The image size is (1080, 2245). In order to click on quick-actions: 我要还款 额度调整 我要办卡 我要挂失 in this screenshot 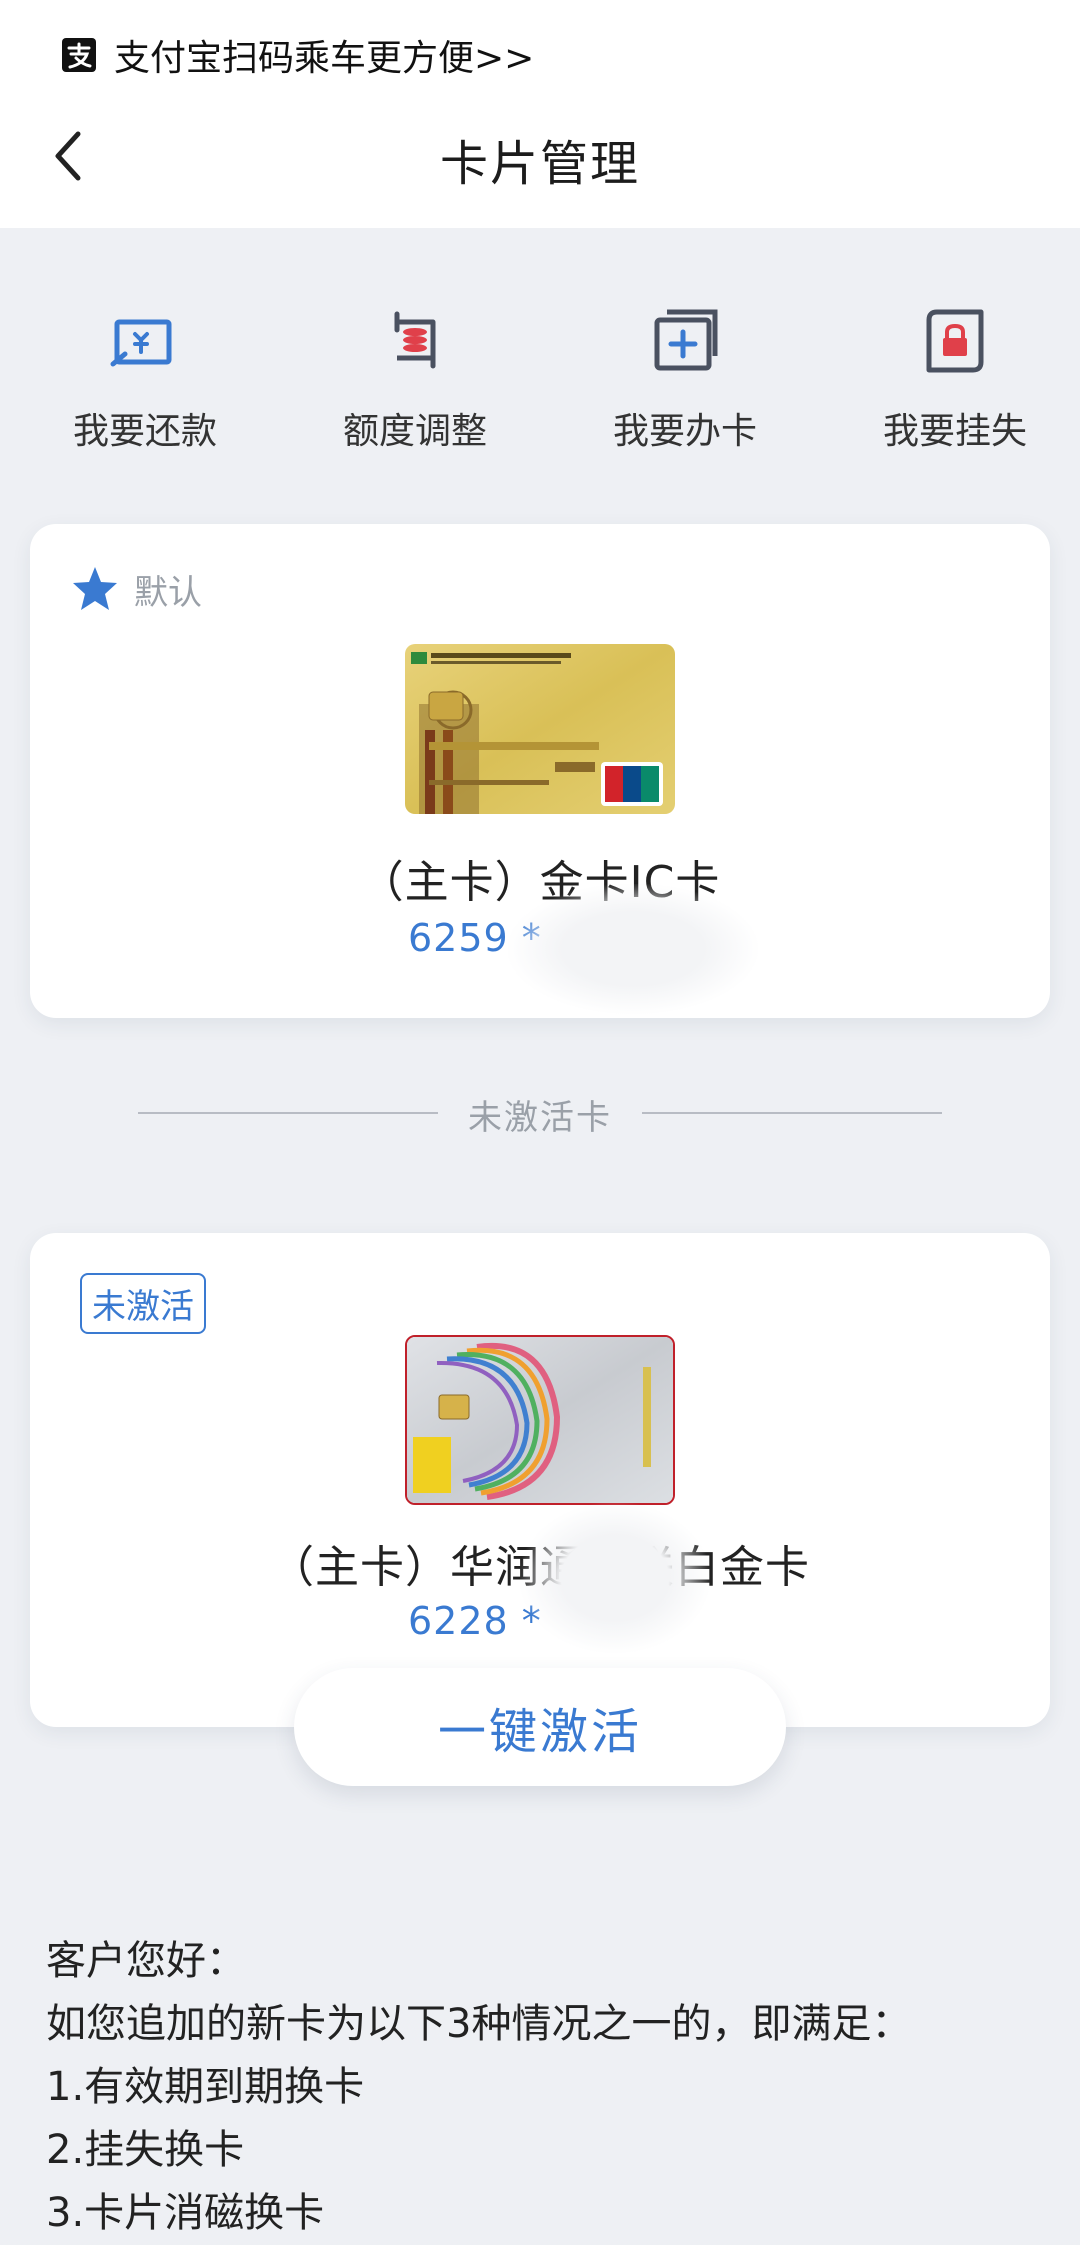, I will do `click(540, 390)`.